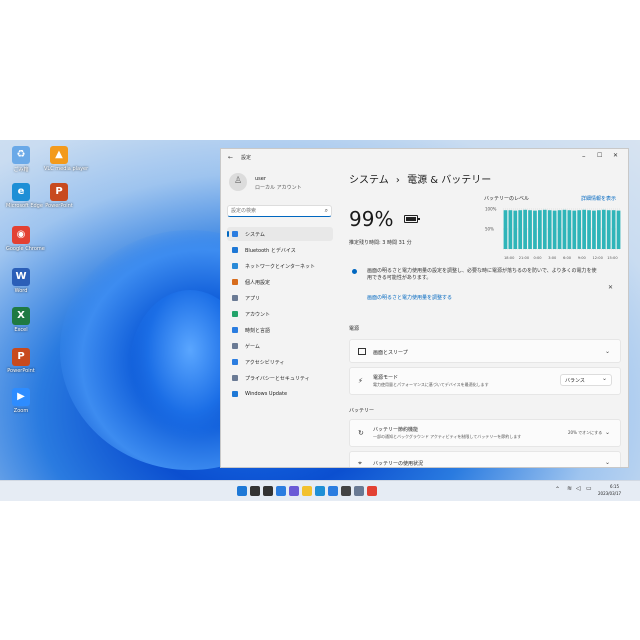  I want to click on search-icon, so click(255, 491).